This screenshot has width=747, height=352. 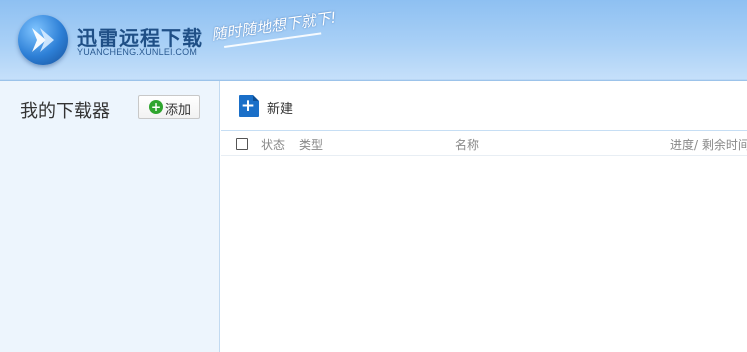 I want to click on column-progress: 进度/ 剩余时间, so click(x=708, y=144).